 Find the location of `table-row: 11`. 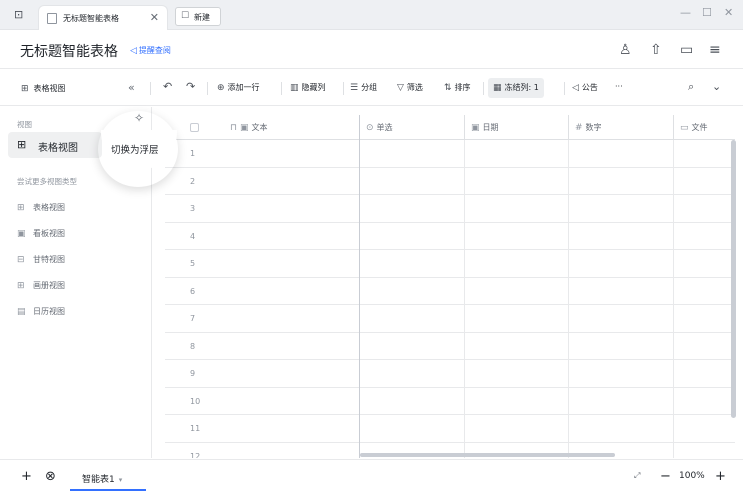

table-row: 11 is located at coordinates (450, 429).